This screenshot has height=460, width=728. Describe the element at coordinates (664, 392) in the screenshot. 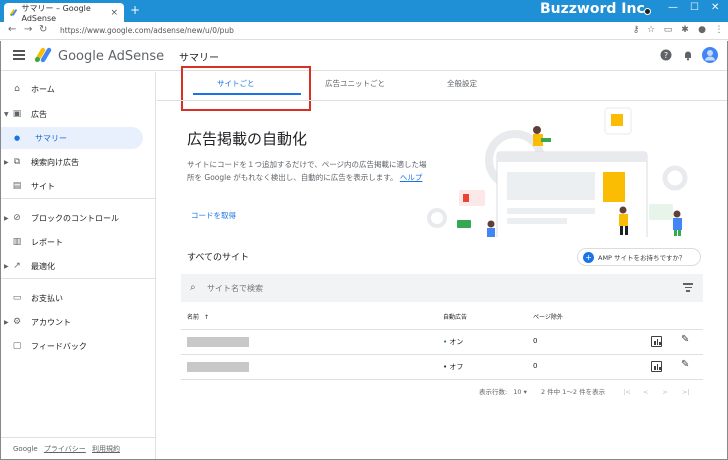

I see `next-page-icon: >` at that location.